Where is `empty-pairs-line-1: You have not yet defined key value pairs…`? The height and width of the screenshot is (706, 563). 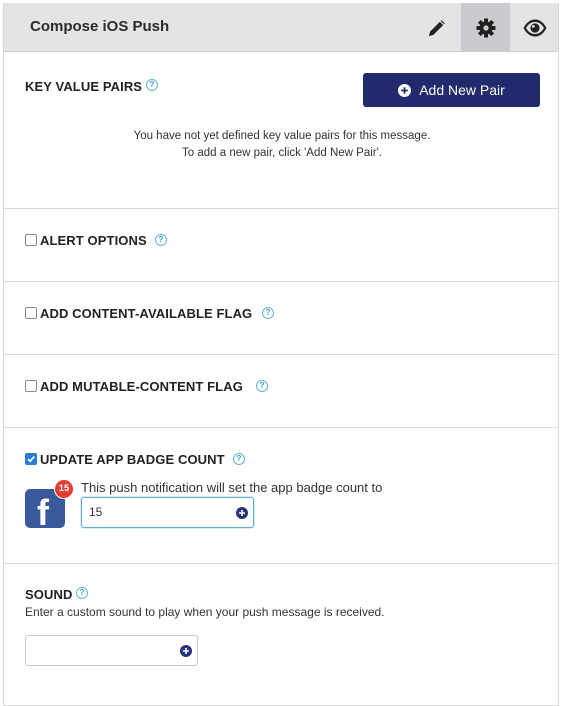
empty-pairs-line-1: You have not yet defined key value pairs… is located at coordinates (282, 136).